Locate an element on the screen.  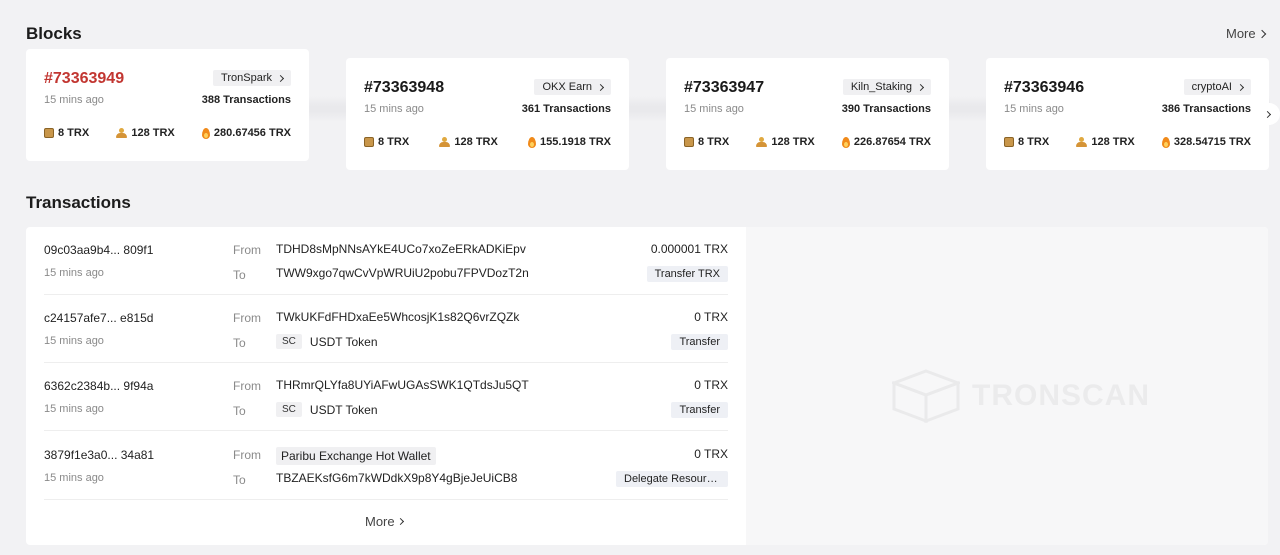
block-producer-link: TronSpark is located at coordinates (252, 78).